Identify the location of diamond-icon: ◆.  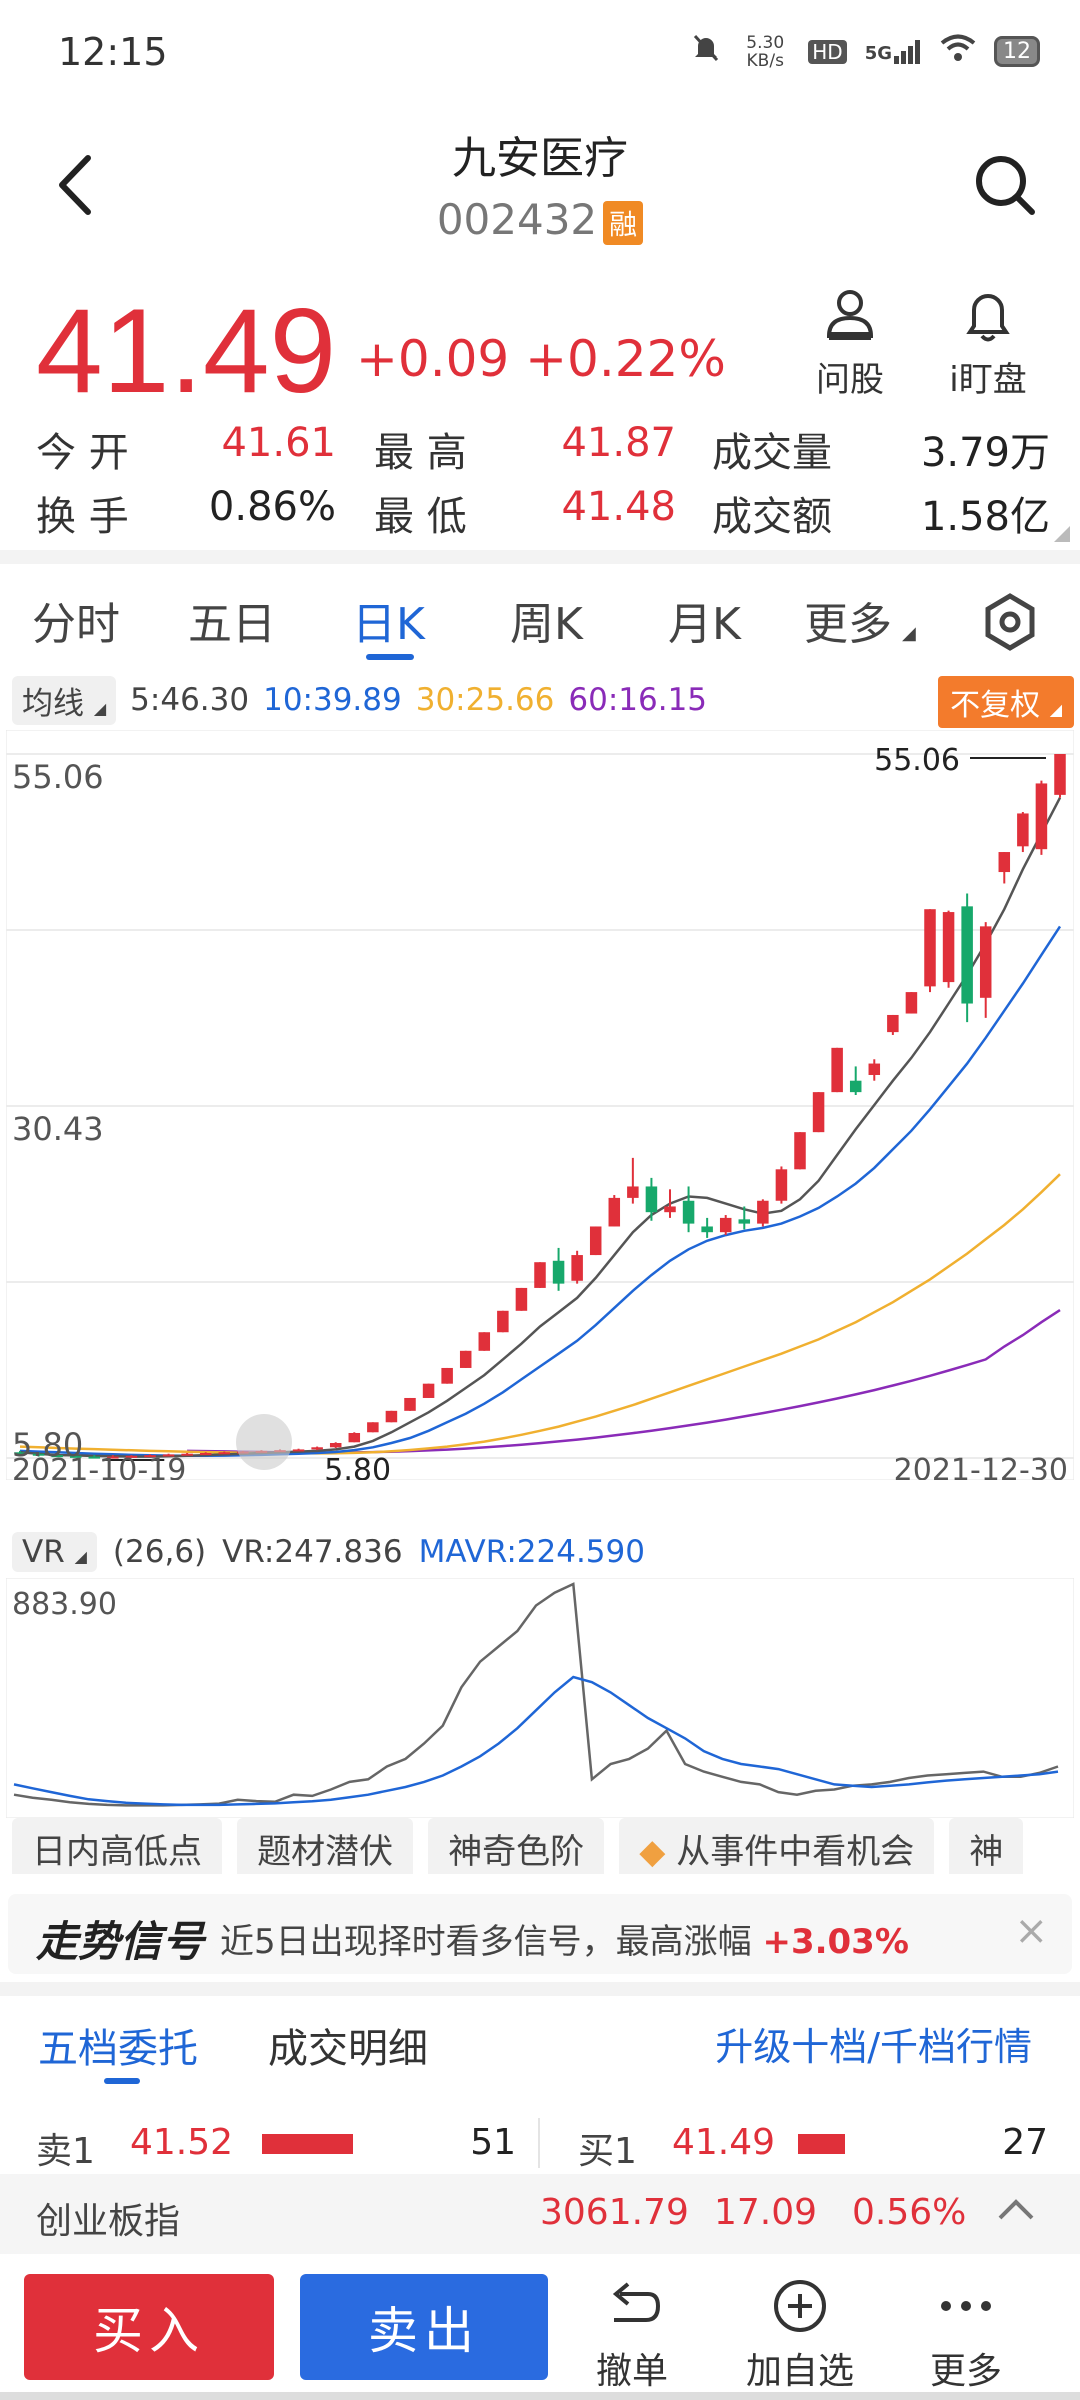
(652, 1852).